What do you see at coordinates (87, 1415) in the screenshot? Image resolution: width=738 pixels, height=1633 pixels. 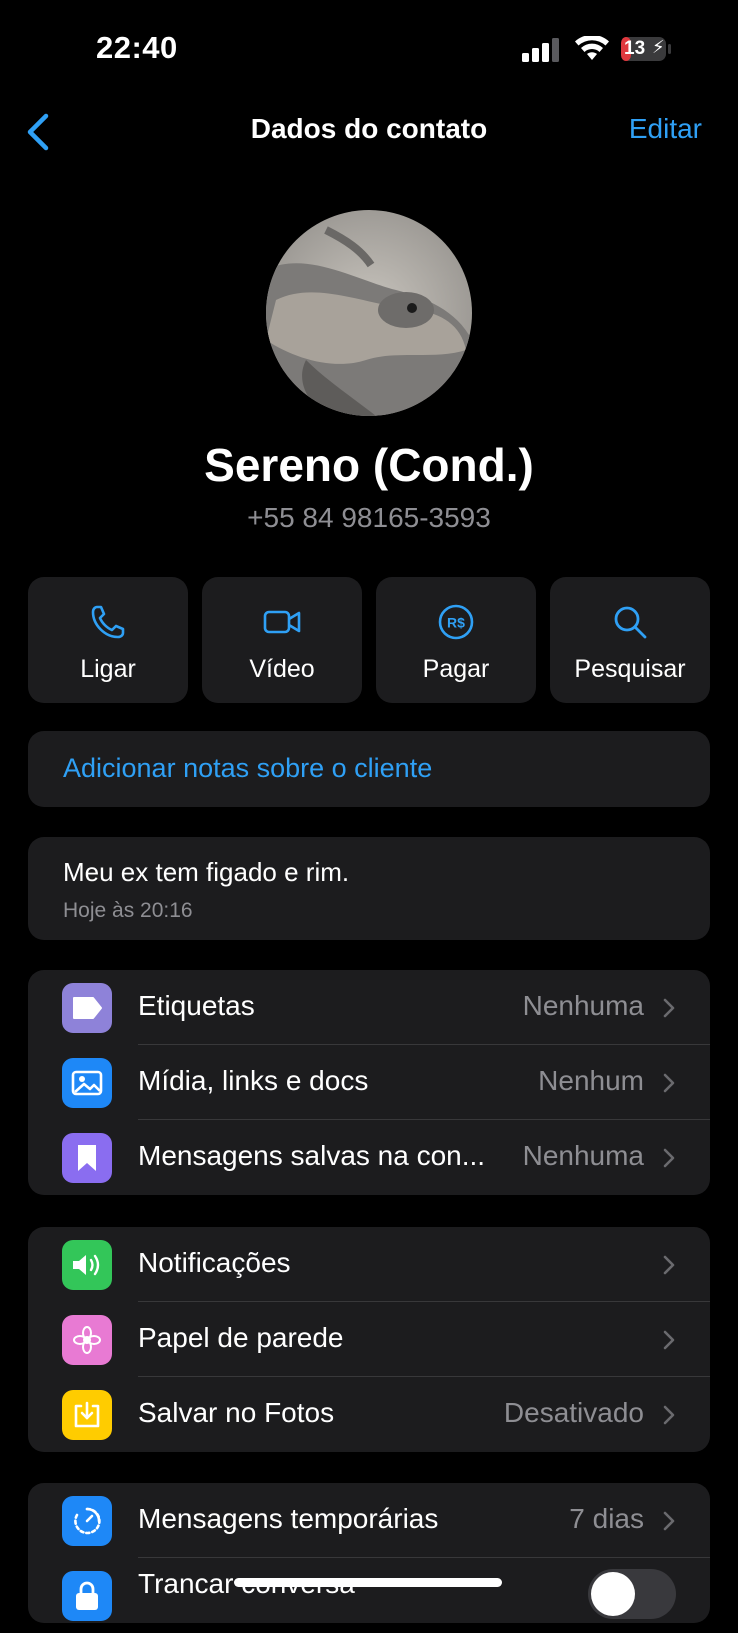 I see `download-icon` at bounding box center [87, 1415].